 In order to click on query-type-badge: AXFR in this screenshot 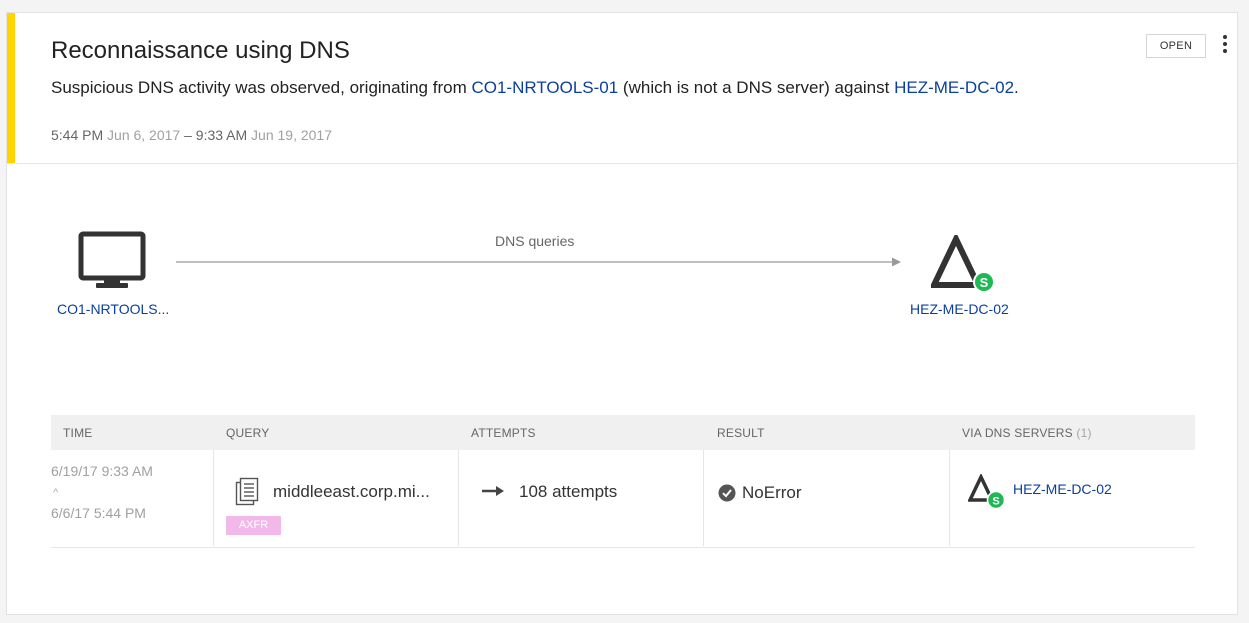, I will do `click(253, 525)`.